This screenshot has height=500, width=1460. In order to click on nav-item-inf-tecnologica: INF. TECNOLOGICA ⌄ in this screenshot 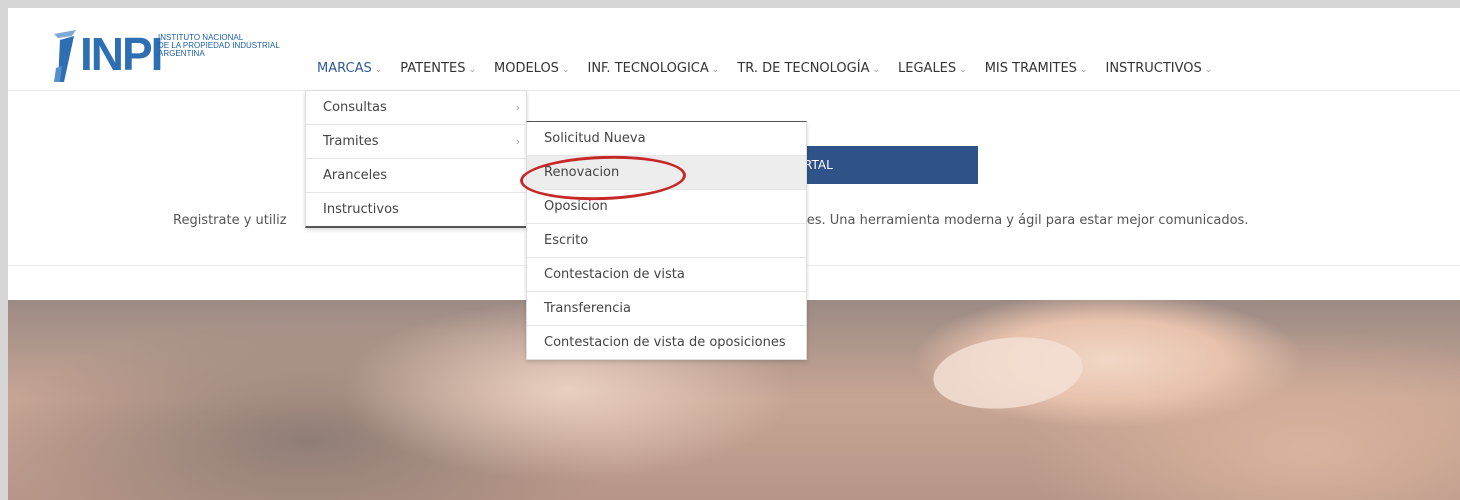, I will do `click(653, 72)`.